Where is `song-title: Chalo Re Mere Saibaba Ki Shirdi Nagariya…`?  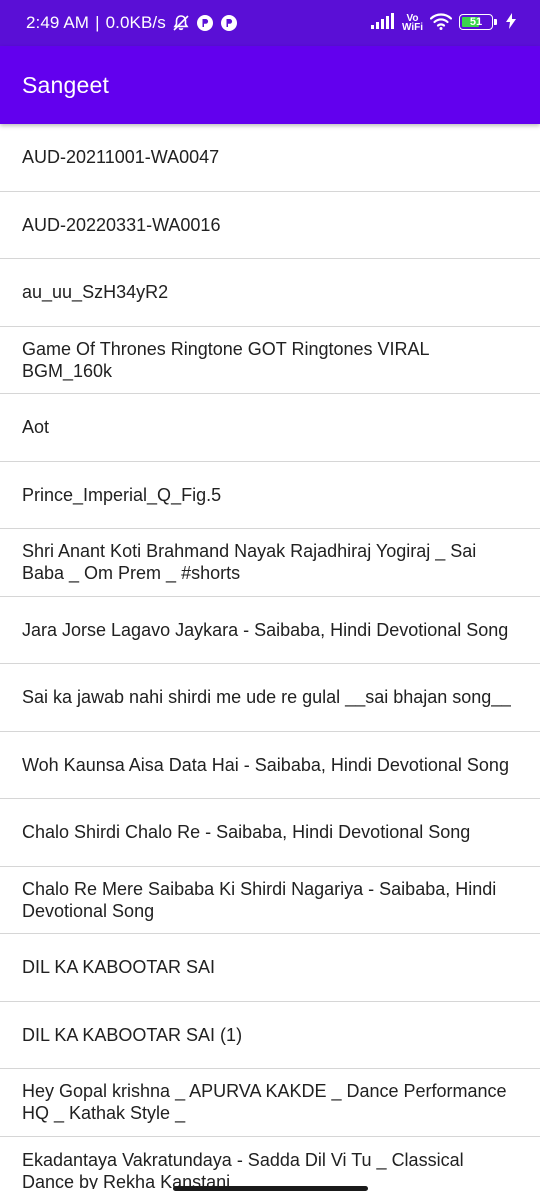 song-title: Chalo Re Mere Saibaba Ki Shirdi Nagariya… is located at coordinates (259, 899).